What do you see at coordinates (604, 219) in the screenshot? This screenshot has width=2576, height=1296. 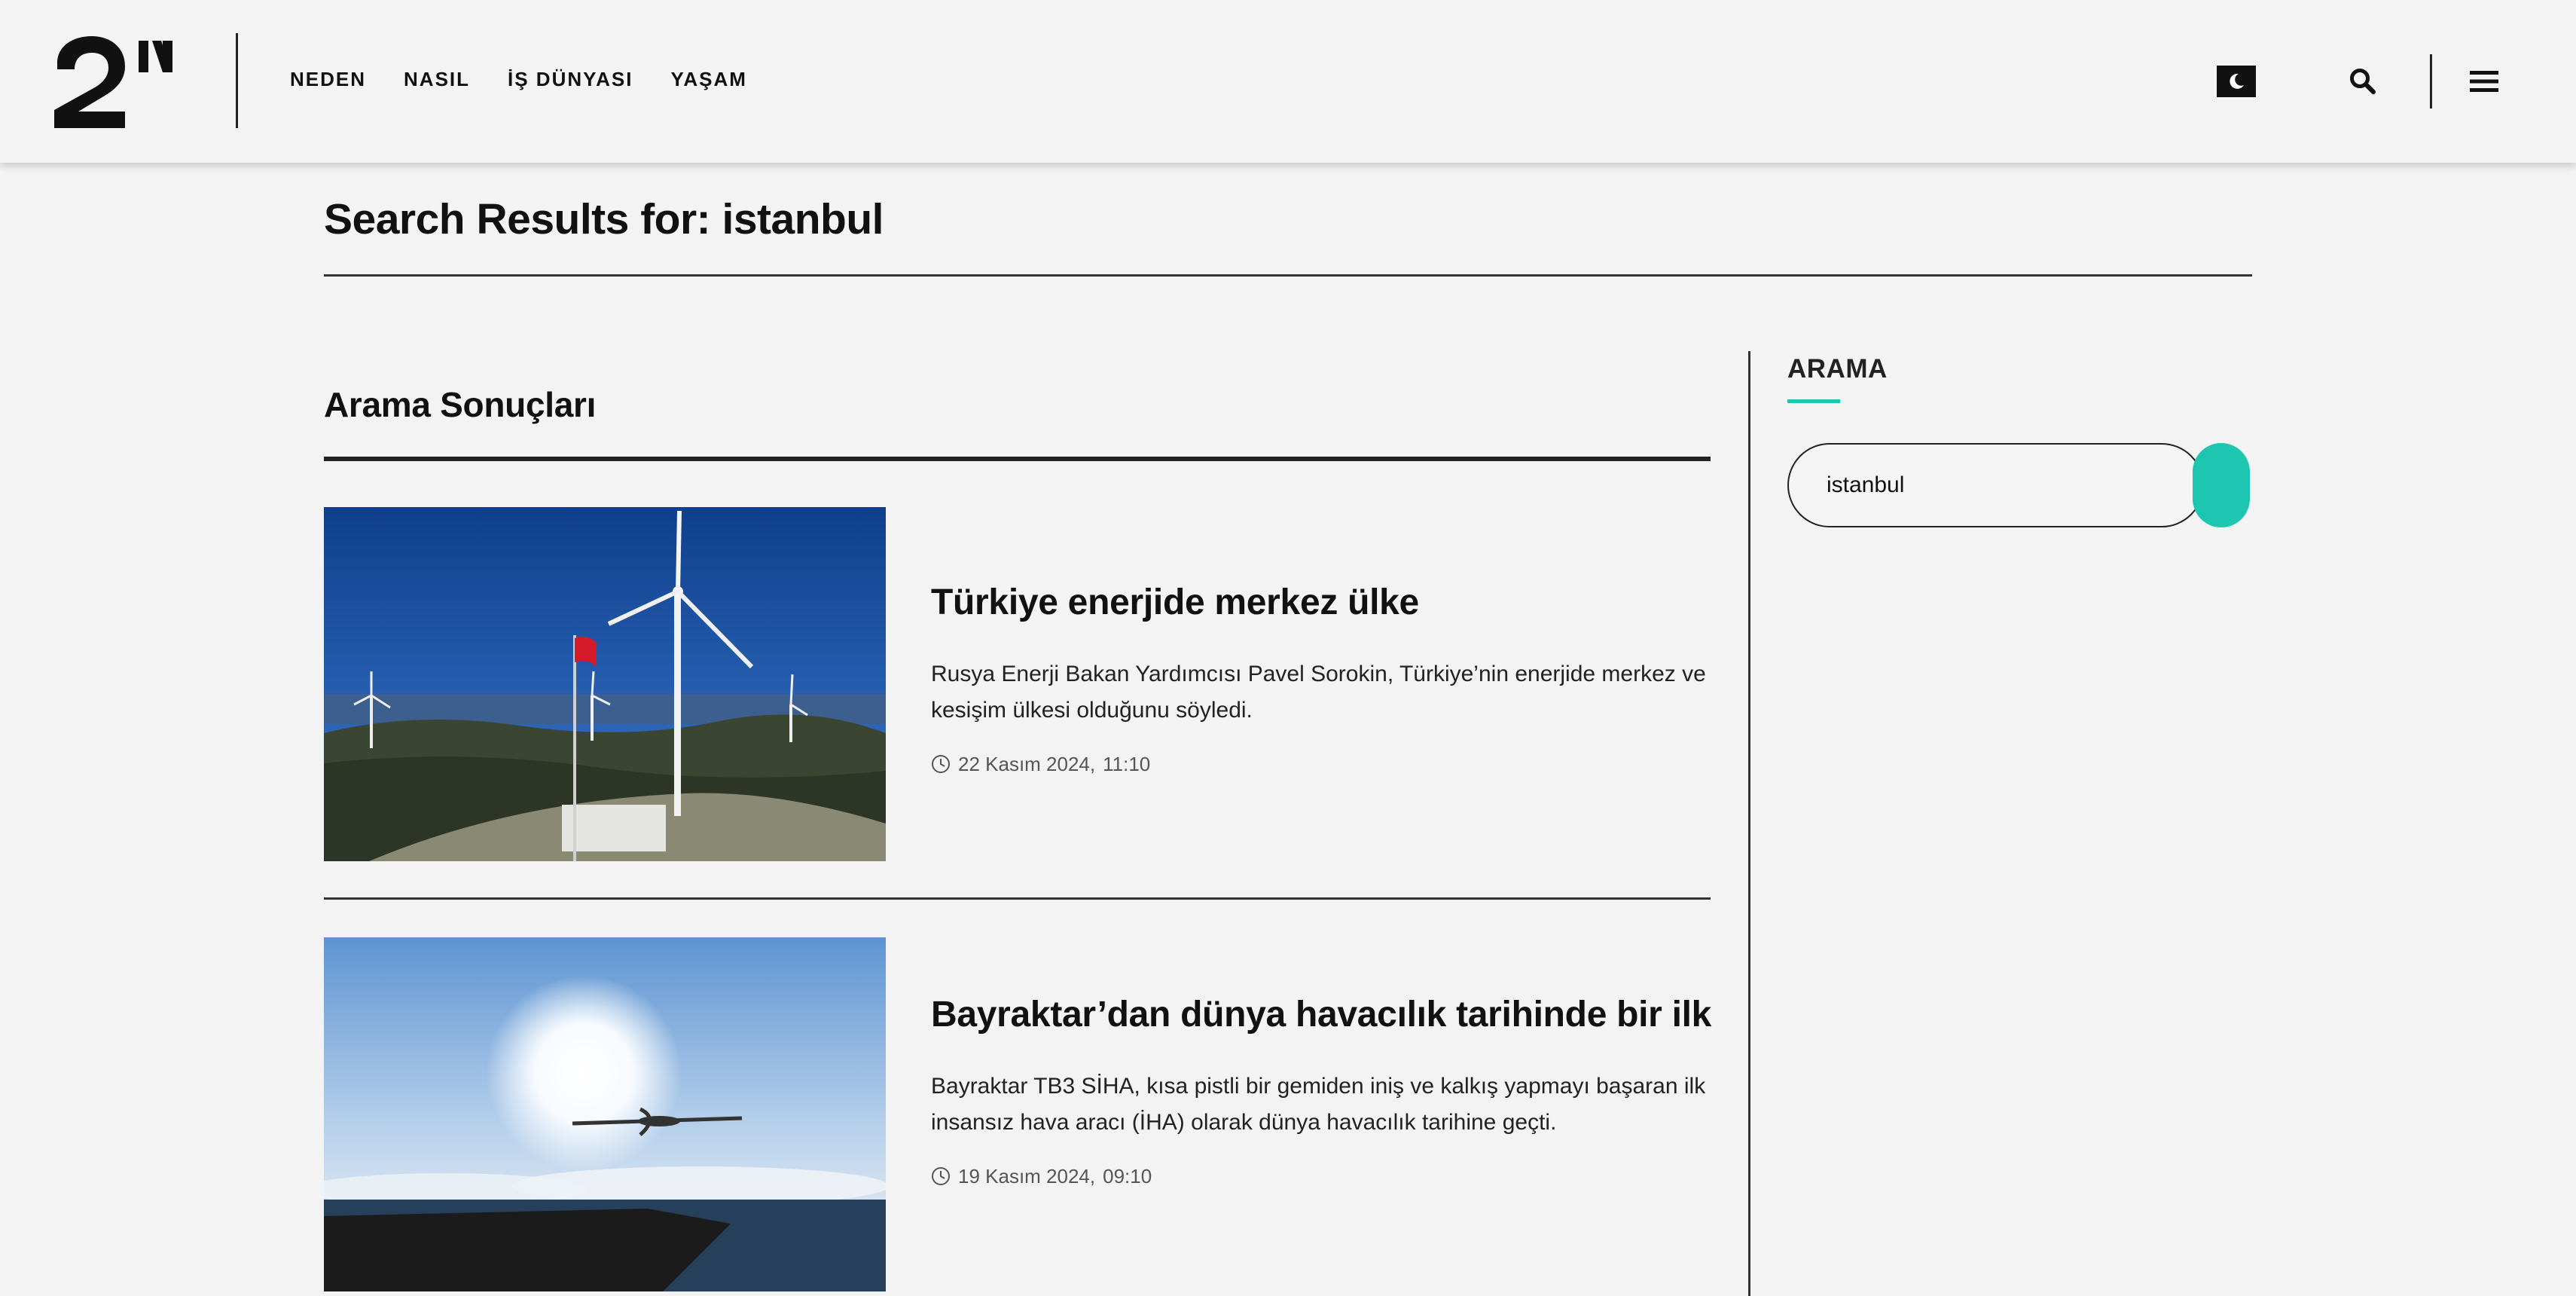 I see `page-title: Search Results for: istanbul` at bounding box center [604, 219].